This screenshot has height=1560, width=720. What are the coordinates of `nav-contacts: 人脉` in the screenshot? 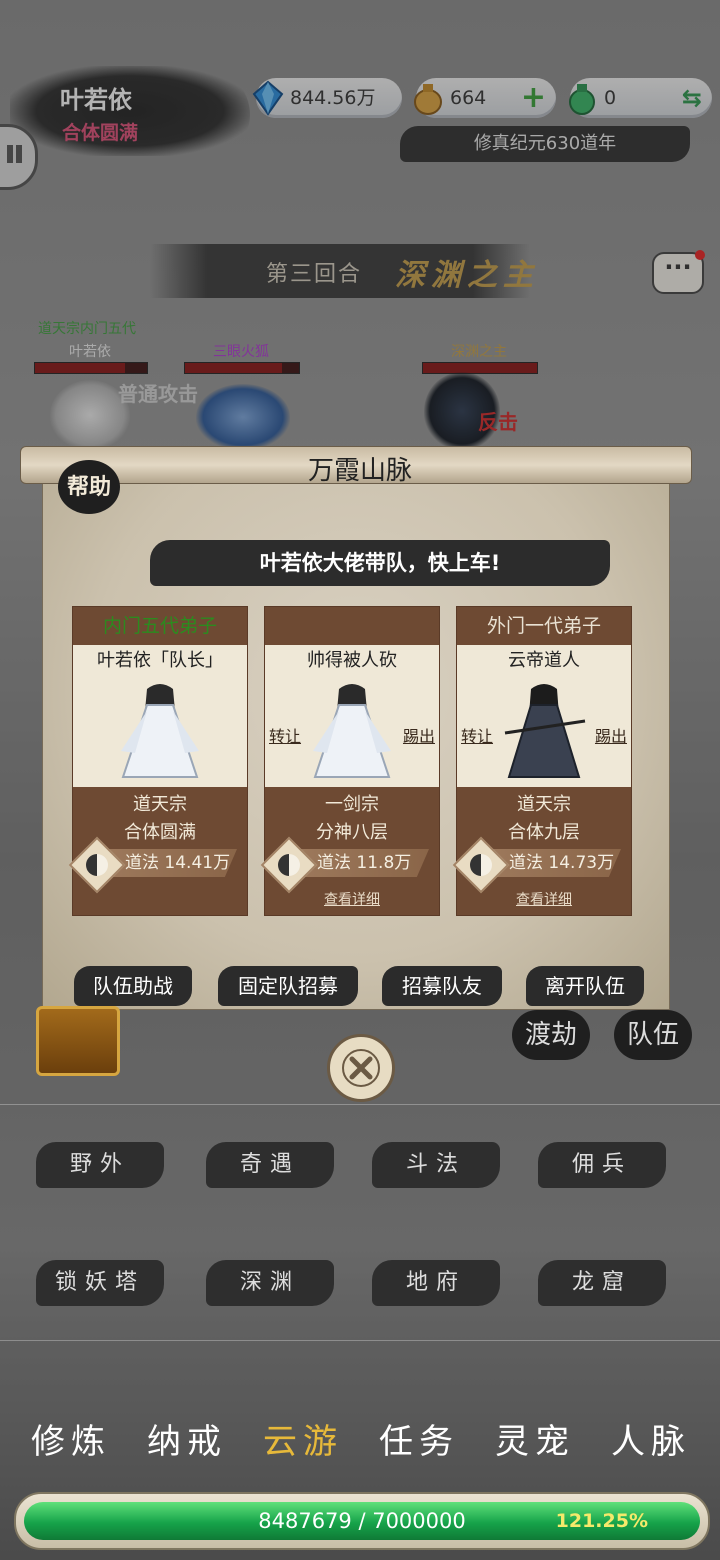 It's located at (651, 1438).